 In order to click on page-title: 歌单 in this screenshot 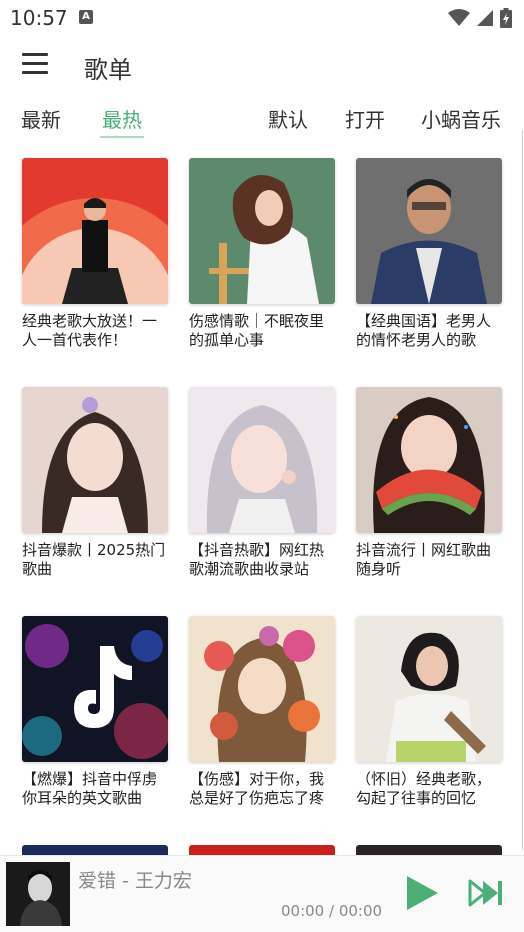, I will do `click(108, 70)`.